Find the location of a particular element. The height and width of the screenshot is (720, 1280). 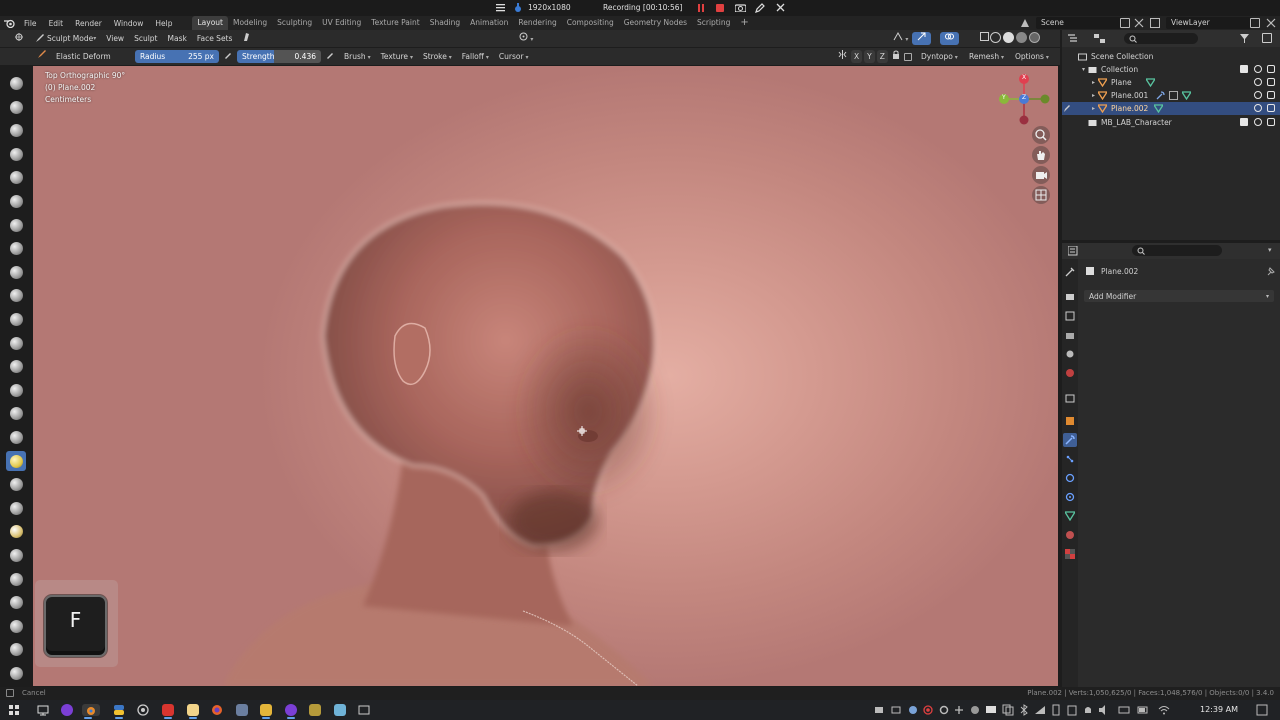

camera-icon is located at coordinates (740, 8).